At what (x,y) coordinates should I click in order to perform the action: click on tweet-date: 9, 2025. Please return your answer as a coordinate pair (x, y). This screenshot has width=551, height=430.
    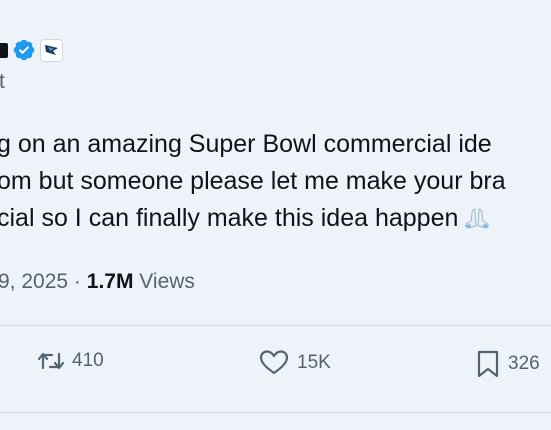
    Looking at the image, I should click on (34, 281).